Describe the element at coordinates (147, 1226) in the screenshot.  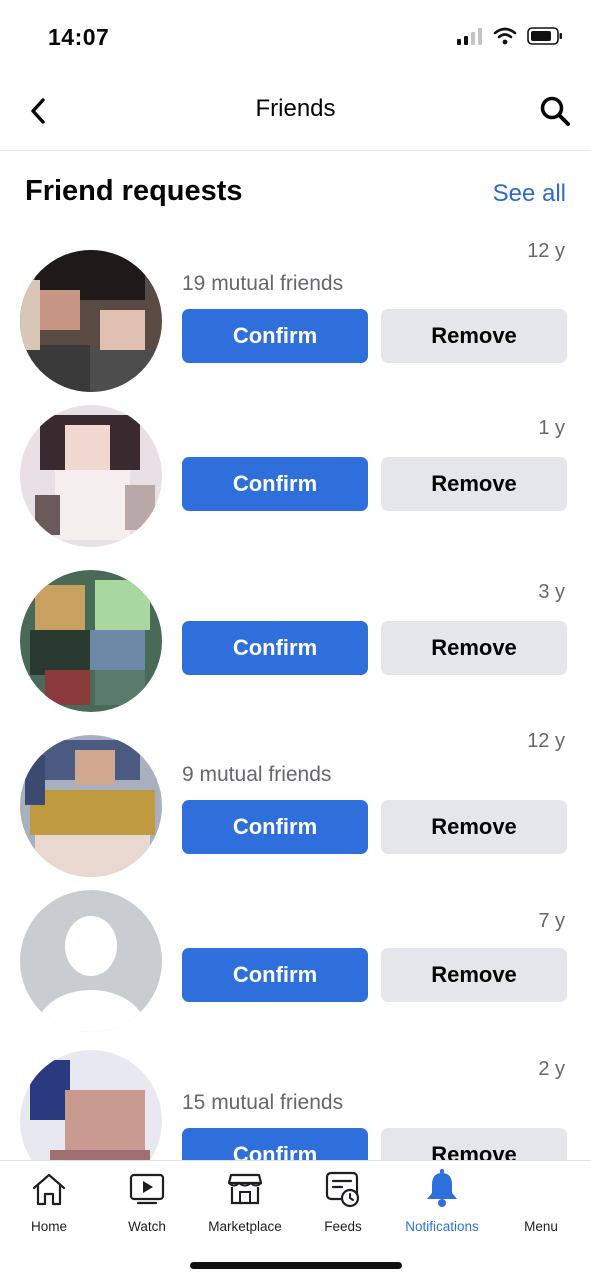
I see `tab-label: Watch` at that location.